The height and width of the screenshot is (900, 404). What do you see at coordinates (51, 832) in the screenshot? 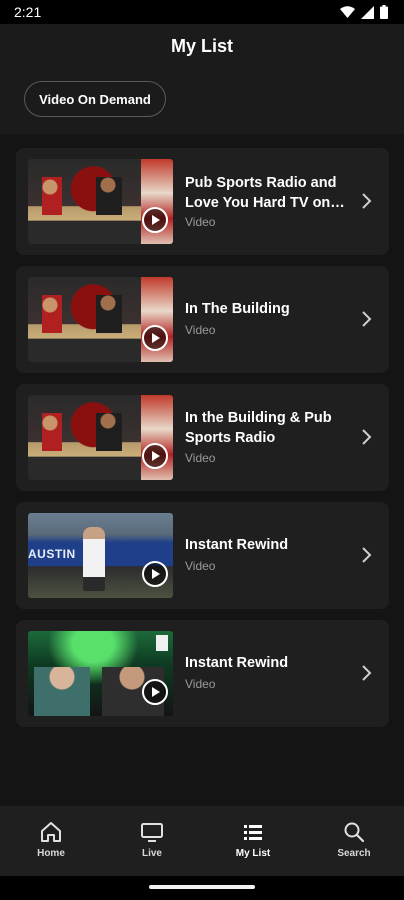
I see `home-icon` at bounding box center [51, 832].